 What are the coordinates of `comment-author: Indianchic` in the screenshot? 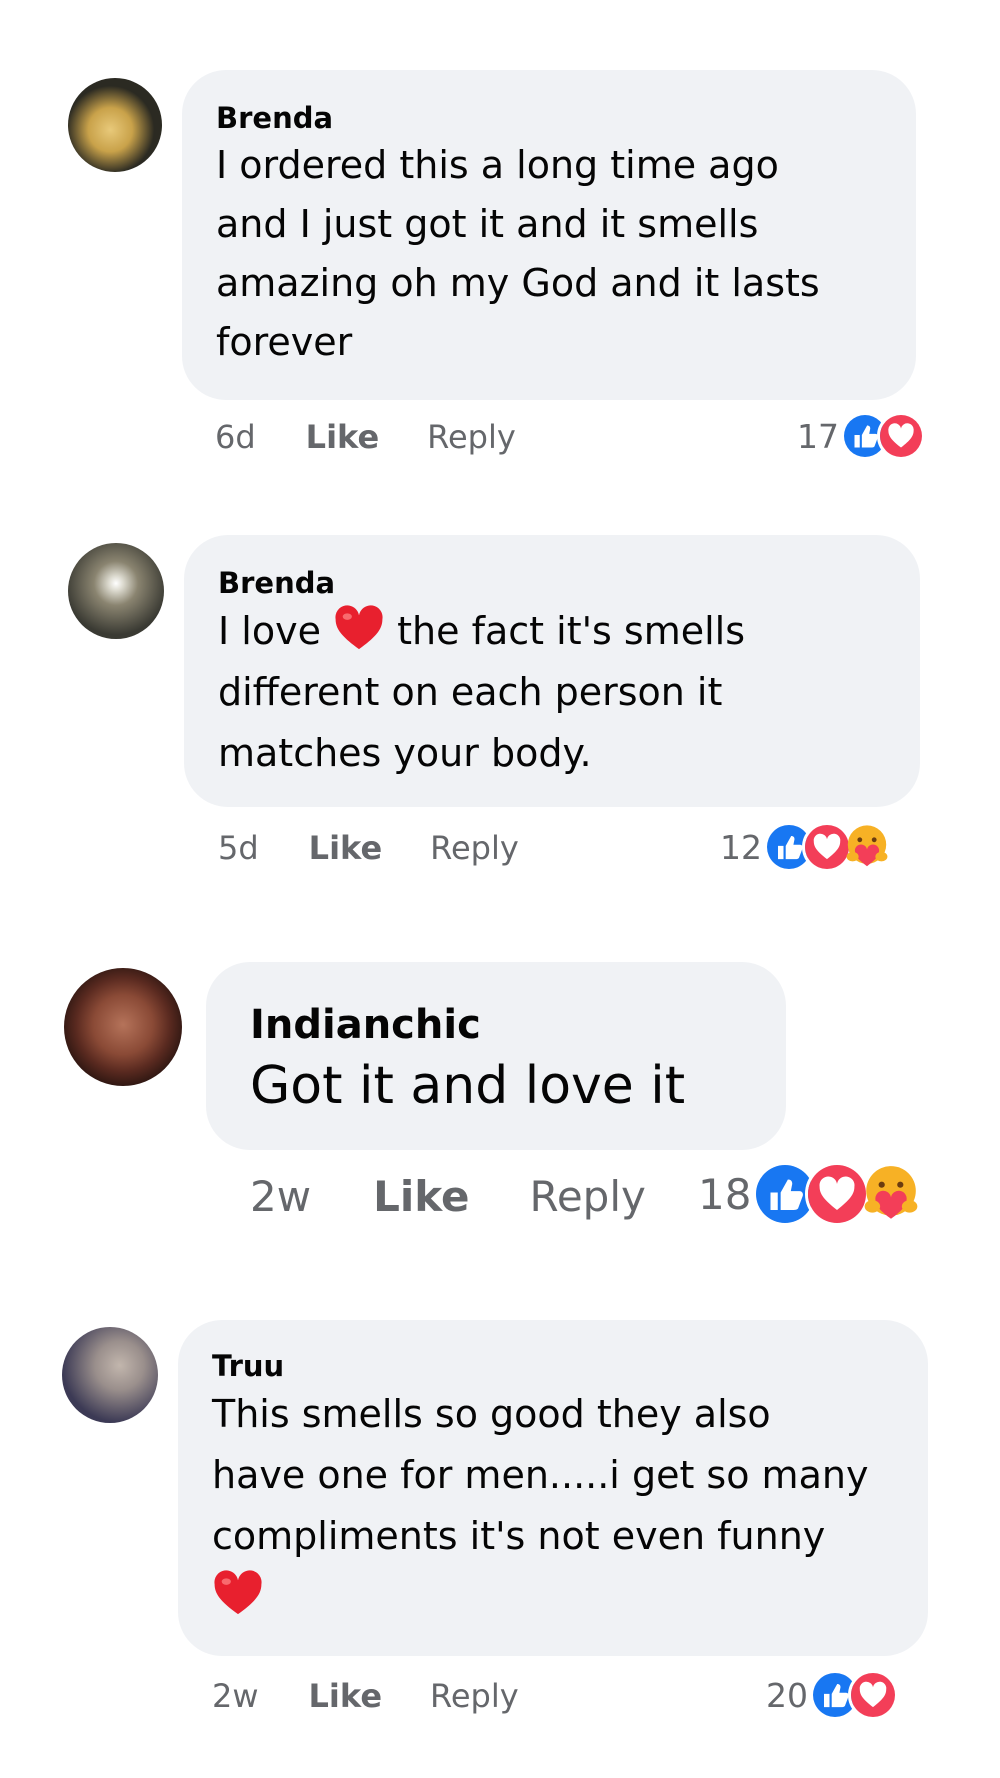 It's located at (496, 1025).